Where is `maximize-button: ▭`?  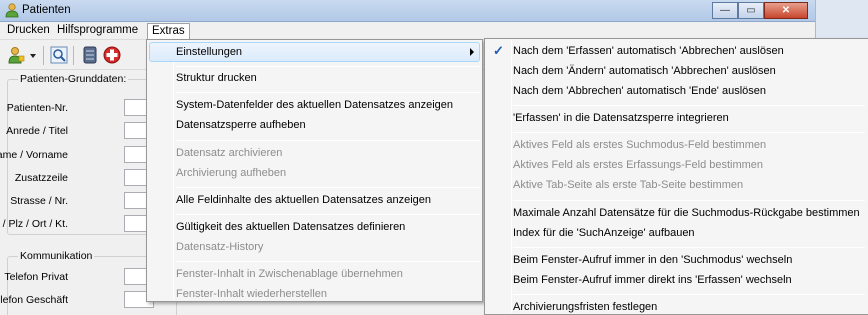 maximize-button: ▭ is located at coordinates (751, 10).